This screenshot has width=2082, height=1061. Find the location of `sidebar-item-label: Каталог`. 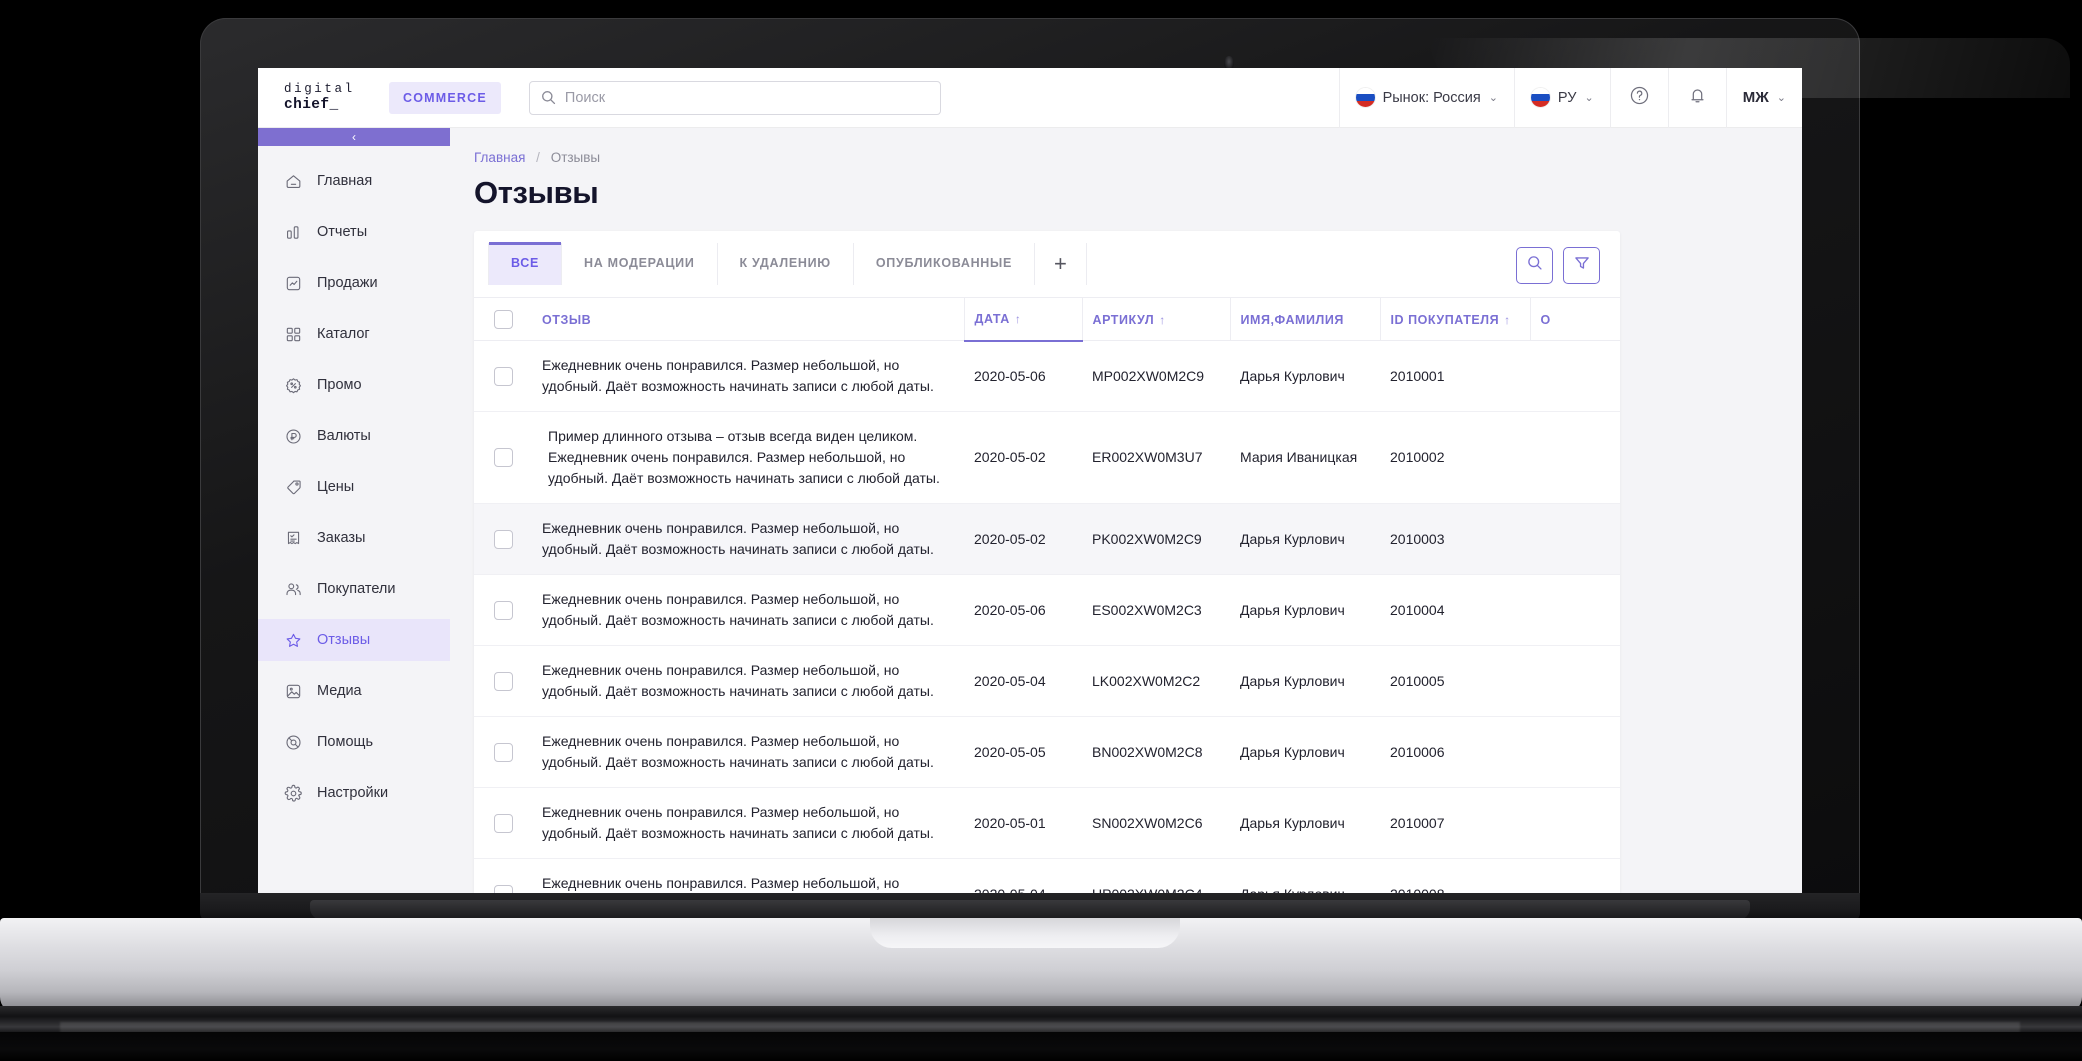

sidebar-item-label: Каталог is located at coordinates (343, 334).